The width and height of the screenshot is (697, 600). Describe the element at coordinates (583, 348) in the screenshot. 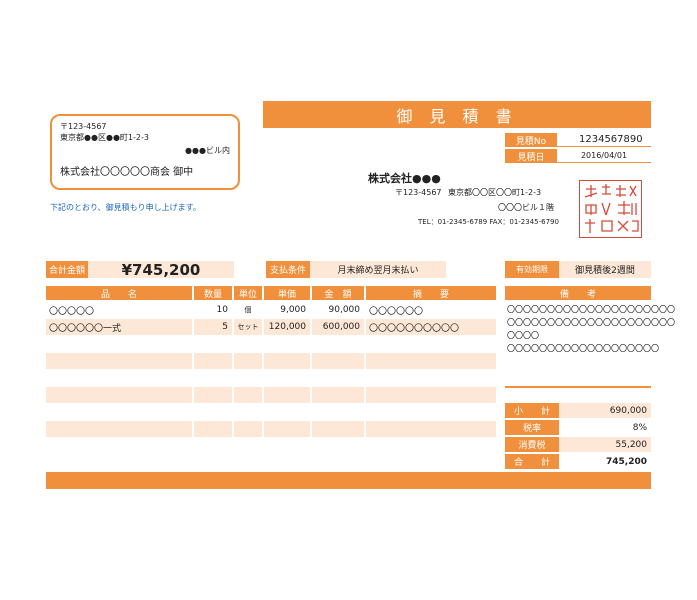

I see `remarks-line: 〇〇〇〇〇〇〇〇〇〇〇〇〇〇〇〇〇〇〇` at that location.